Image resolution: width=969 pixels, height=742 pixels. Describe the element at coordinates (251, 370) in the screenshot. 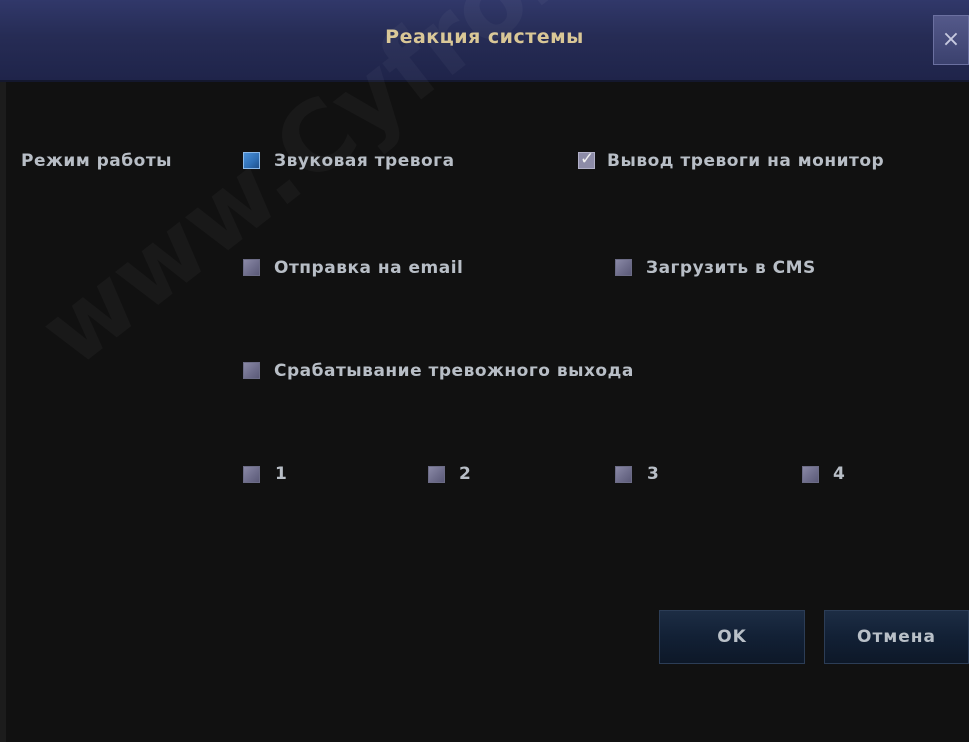

I see `alarm-output-checkbox` at that location.